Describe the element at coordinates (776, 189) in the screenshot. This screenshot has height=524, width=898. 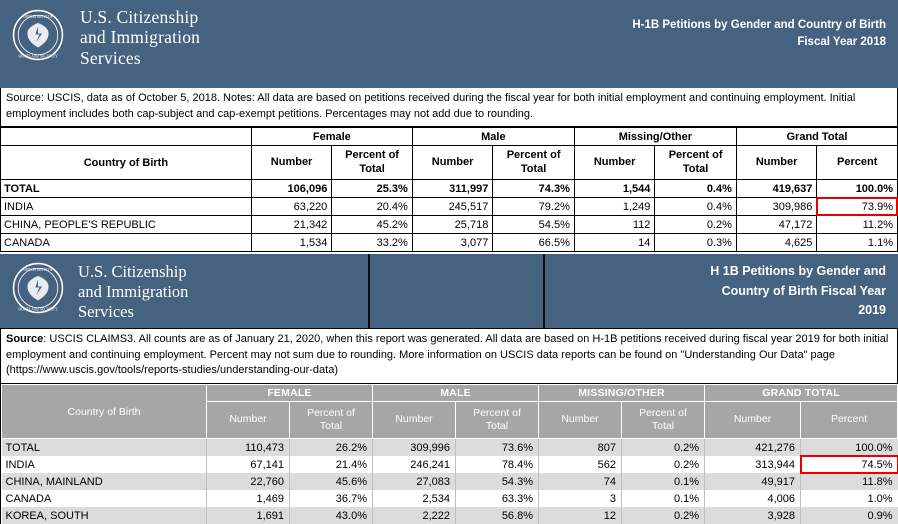
I see `cell-total-number: 419,637` at that location.